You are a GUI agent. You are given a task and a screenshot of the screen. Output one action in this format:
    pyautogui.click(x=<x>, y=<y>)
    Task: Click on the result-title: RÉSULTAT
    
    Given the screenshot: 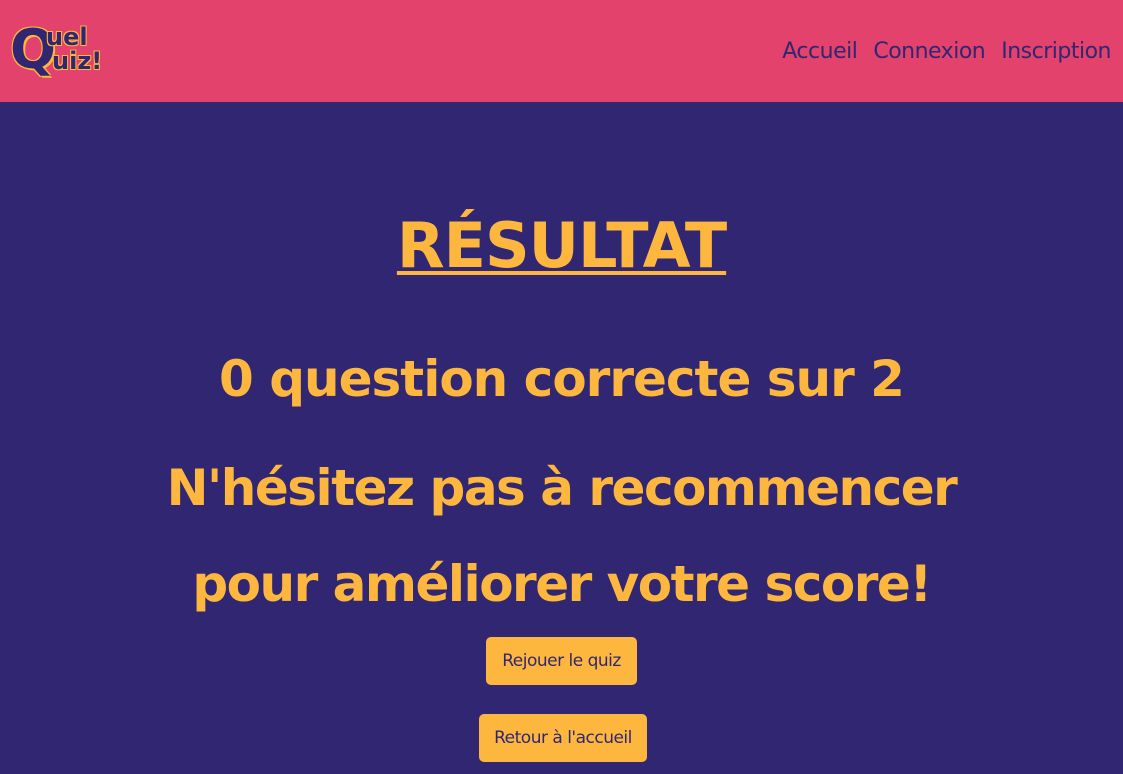 What is the action you would take?
    pyautogui.click(x=561, y=245)
    